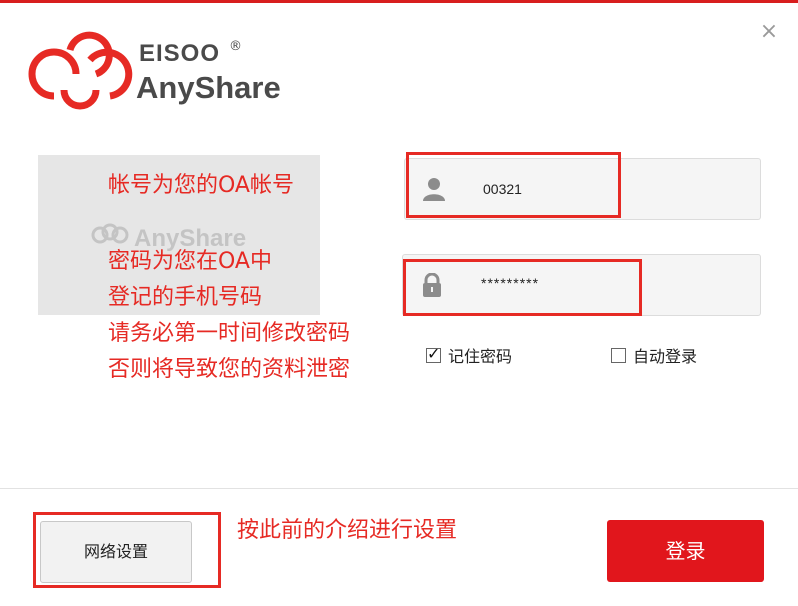  What do you see at coordinates (347, 530) in the screenshot?
I see `network-annotation: 按此前的介绍进行设置` at bounding box center [347, 530].